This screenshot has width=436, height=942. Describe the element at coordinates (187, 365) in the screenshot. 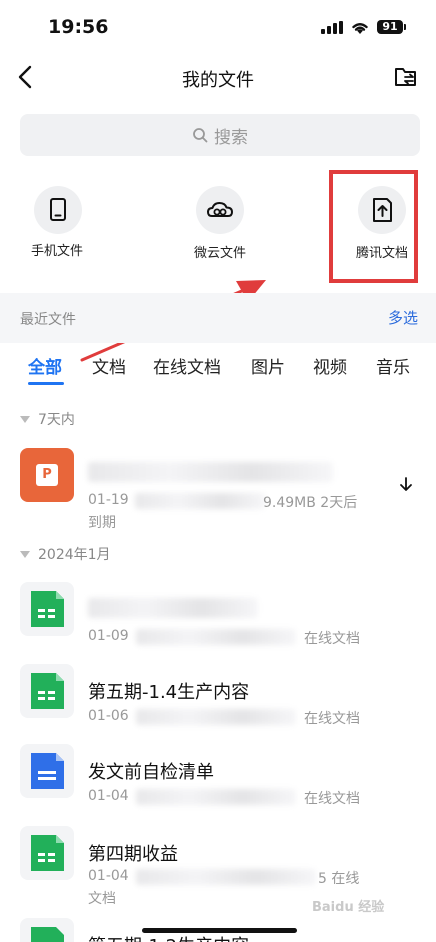

I see `tab-online-docs: 在线文档` at that location.